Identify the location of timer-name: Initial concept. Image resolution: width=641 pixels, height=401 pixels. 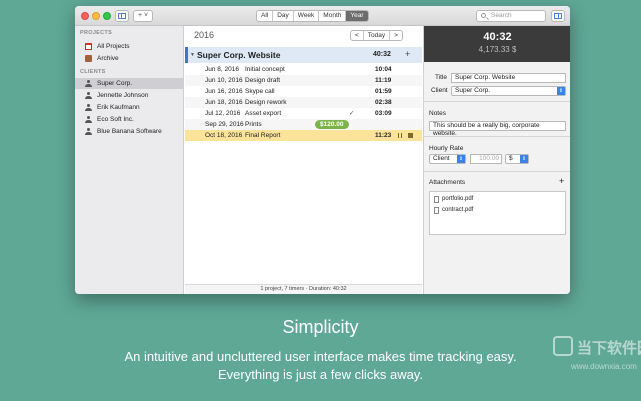
(265, 69).